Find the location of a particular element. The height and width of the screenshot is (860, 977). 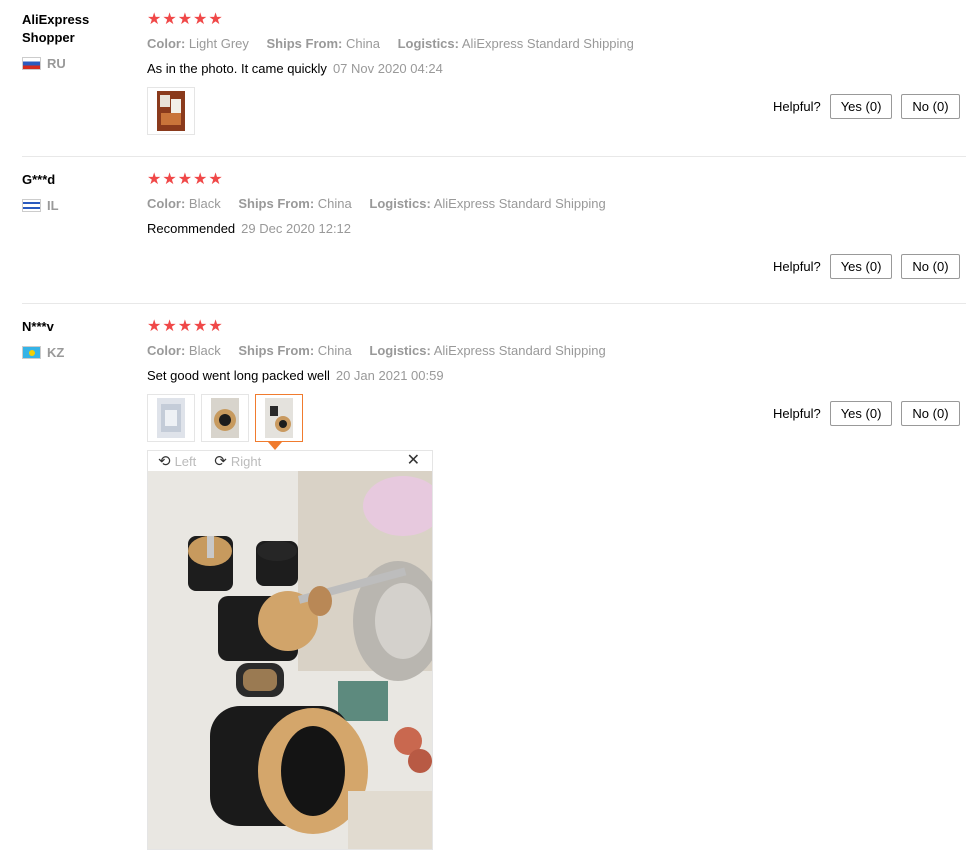

review-text: Set good went long packed well is located at coordinates (238, 375).